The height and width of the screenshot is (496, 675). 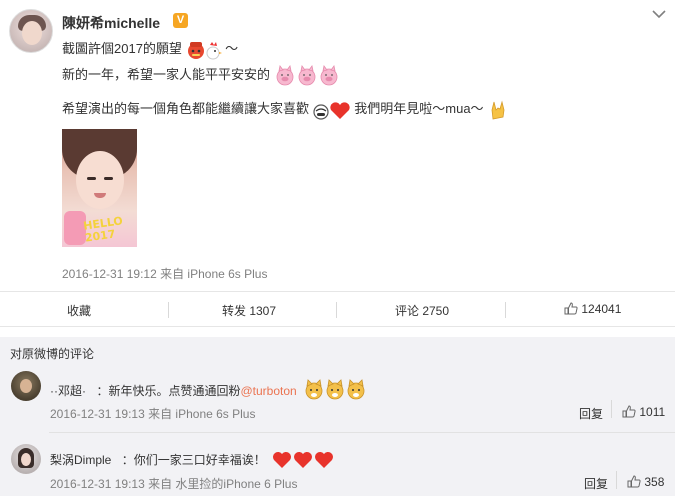 I want to click on action-bar: 收藏 转发 1307 评论 2750 124041, so click(x=337, y=309).